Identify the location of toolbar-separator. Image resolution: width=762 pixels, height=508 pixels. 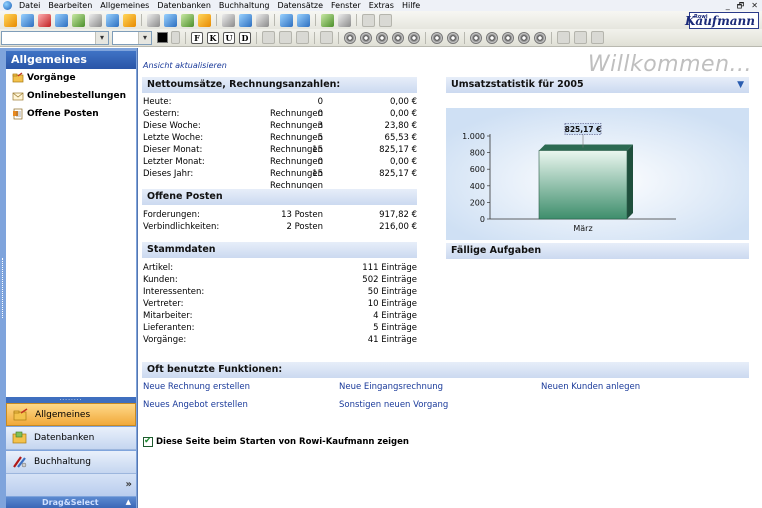
(141, 20).